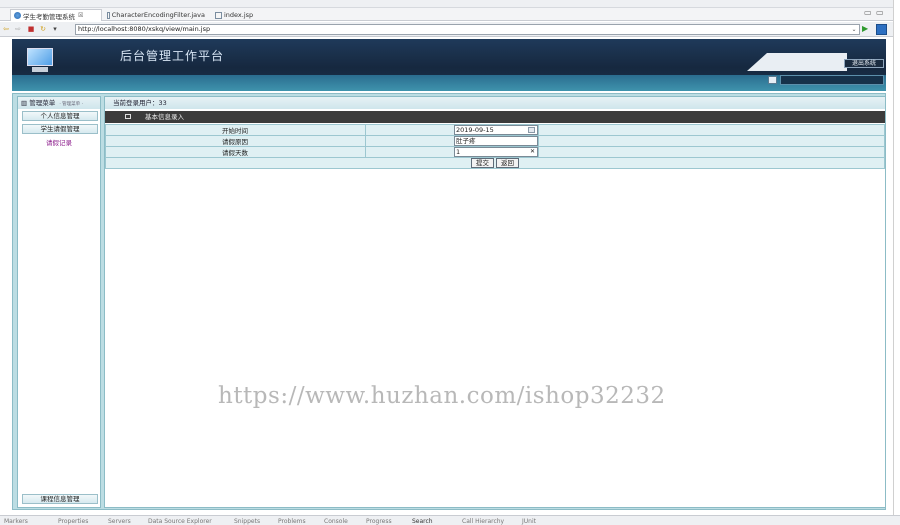 This screenshot has height=525, width=900. What do you see at coordinates (483, 521) in the screenshot?
I see `tab-call-hierarchy: Call Hierarchy` at bounding box center [483, 521].